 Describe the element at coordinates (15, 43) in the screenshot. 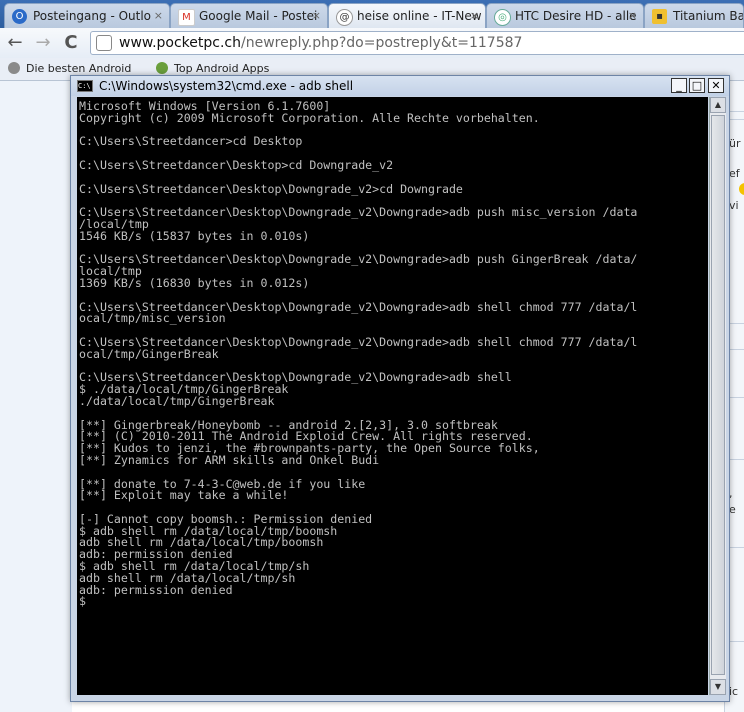

I see `back-arrow-icon: ←` at that location.